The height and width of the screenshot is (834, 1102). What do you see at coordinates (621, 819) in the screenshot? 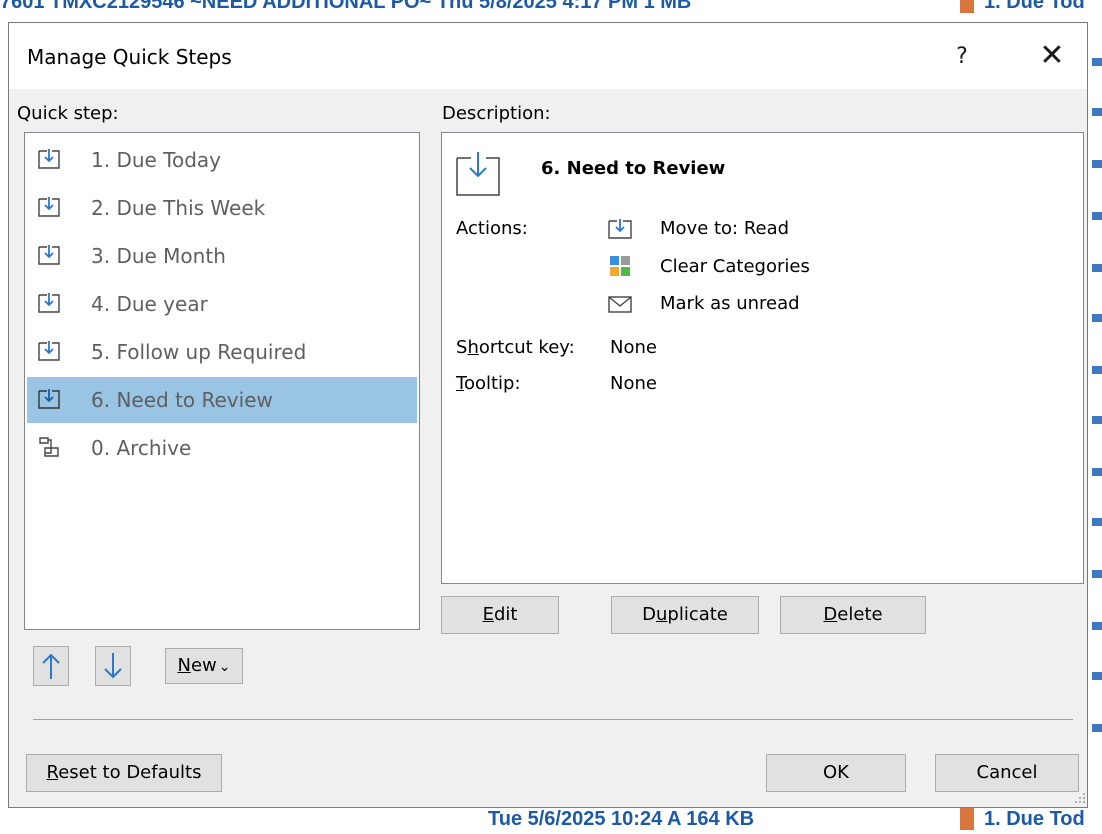
I see `background-mail-subject: Tue 5/6/2025 10:24 A 164 KB` at bounding box center [621, 819].